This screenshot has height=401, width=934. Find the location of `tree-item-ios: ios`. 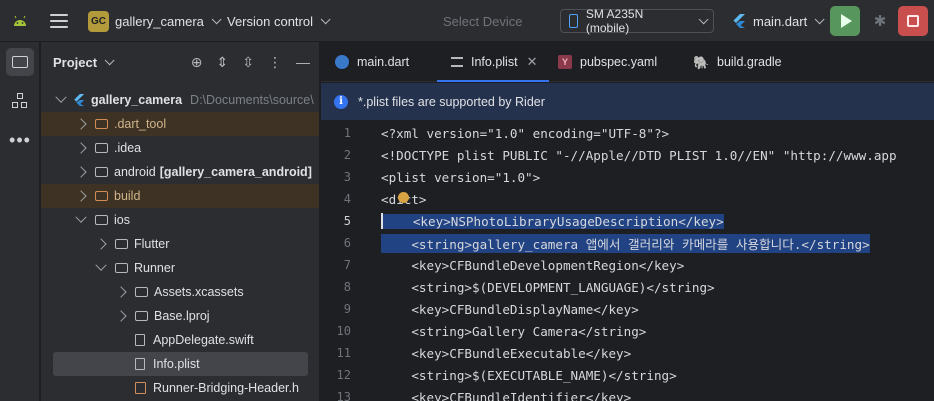

tree-item-ios: ios is located at coordinates (180, 220).